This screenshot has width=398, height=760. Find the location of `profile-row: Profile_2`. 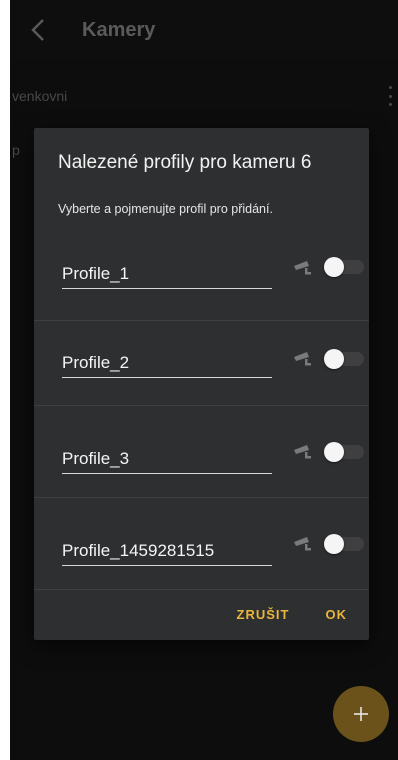

profile-row: Profile_2 is located at coordinates (201, 359).